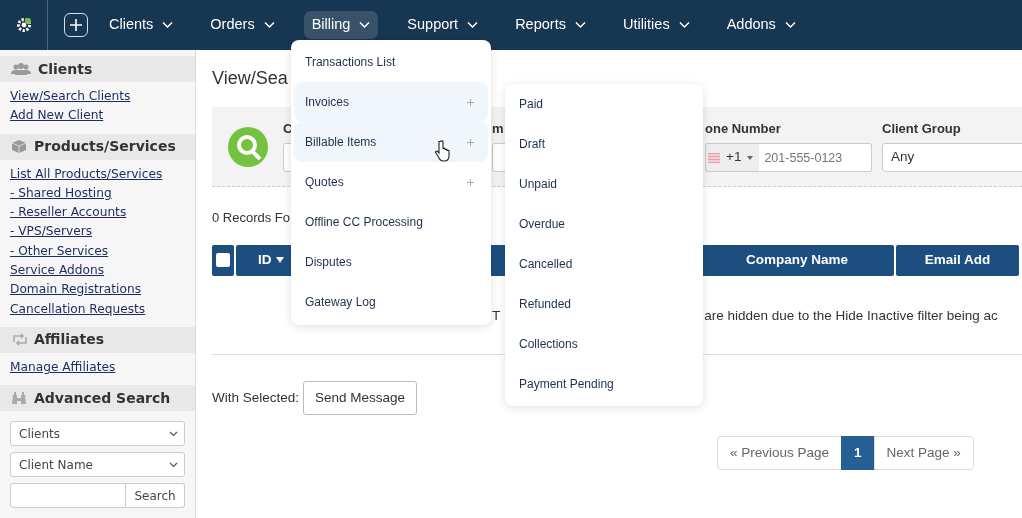 The image size is (1022, 518). I want to click on page-title: View/Sea, so click(250, 78).